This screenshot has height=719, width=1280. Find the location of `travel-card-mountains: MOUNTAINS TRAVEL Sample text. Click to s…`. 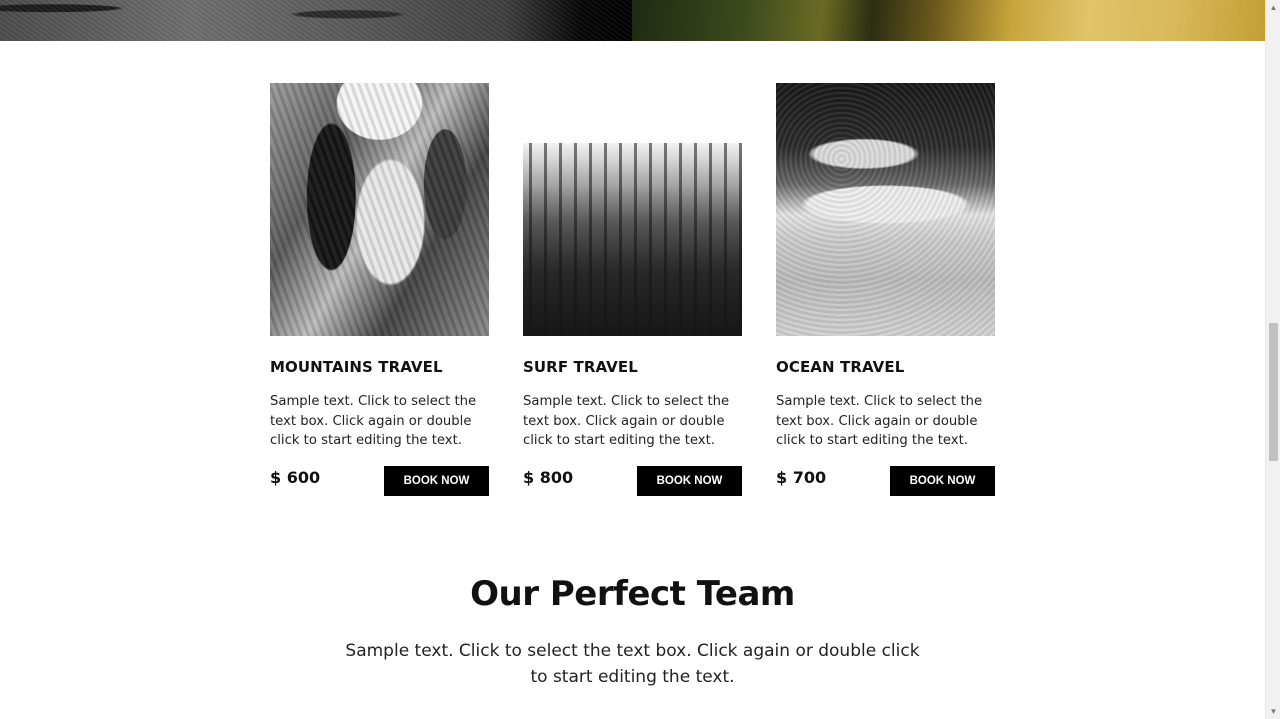

travel-card-mountains: MOUNTAINS TRAVEL Sample text. Click to s… is located at coordinates (379, 290).